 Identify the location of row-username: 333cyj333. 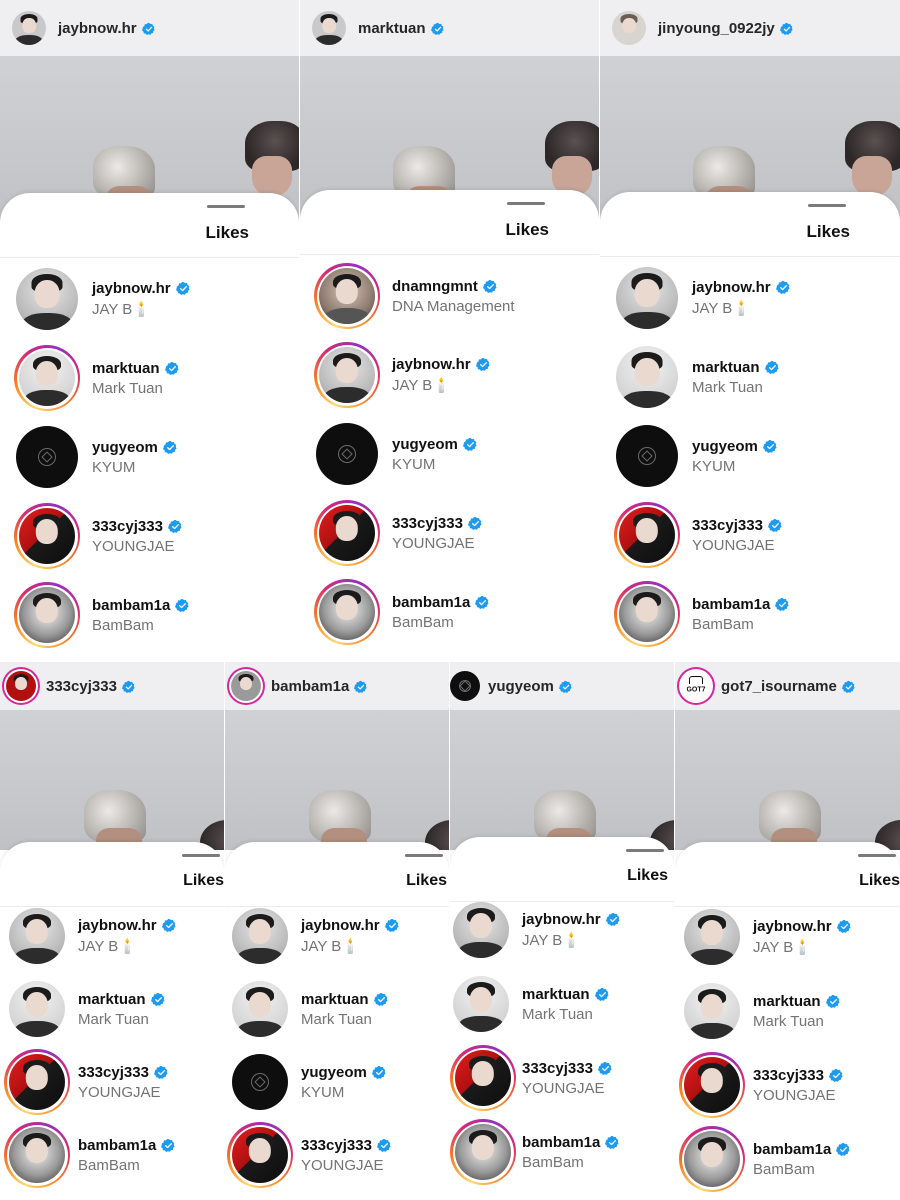
(737, 525).